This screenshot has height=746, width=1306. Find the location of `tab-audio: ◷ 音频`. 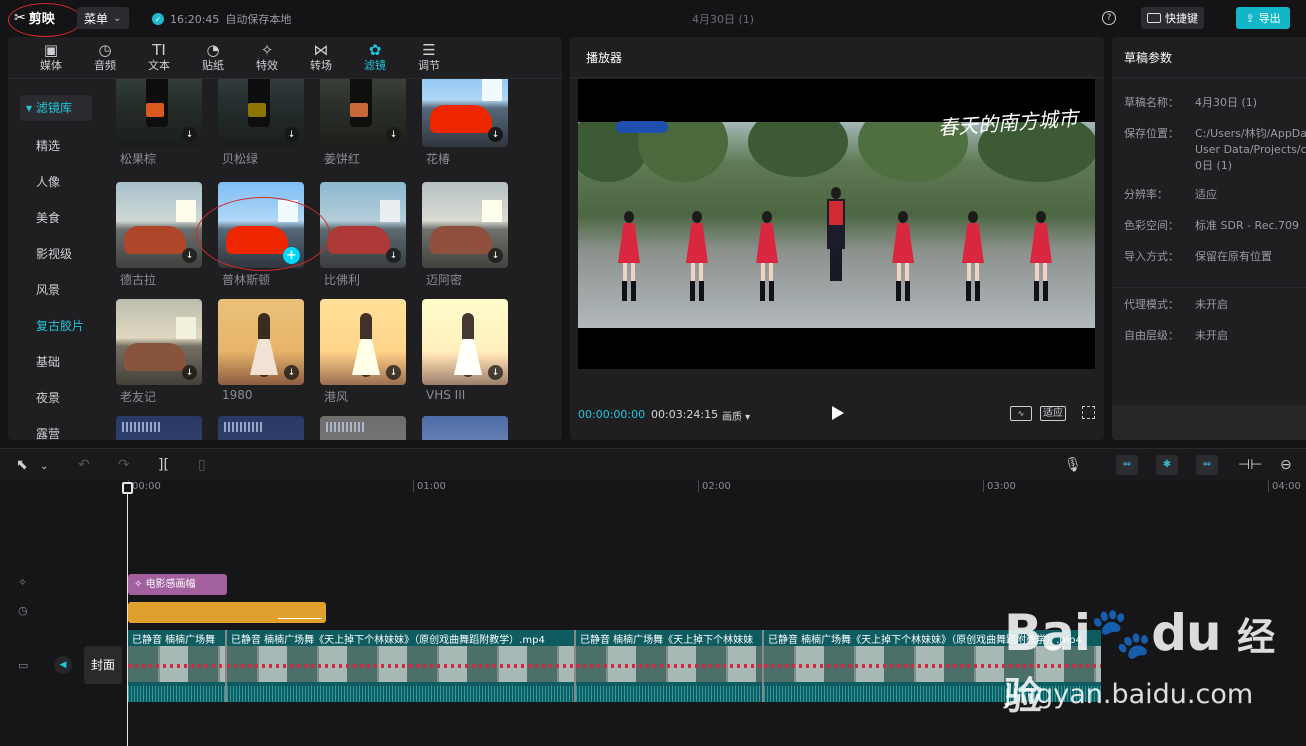

tab-audio: ◷ 音频 is located at coordinates (105, 57).